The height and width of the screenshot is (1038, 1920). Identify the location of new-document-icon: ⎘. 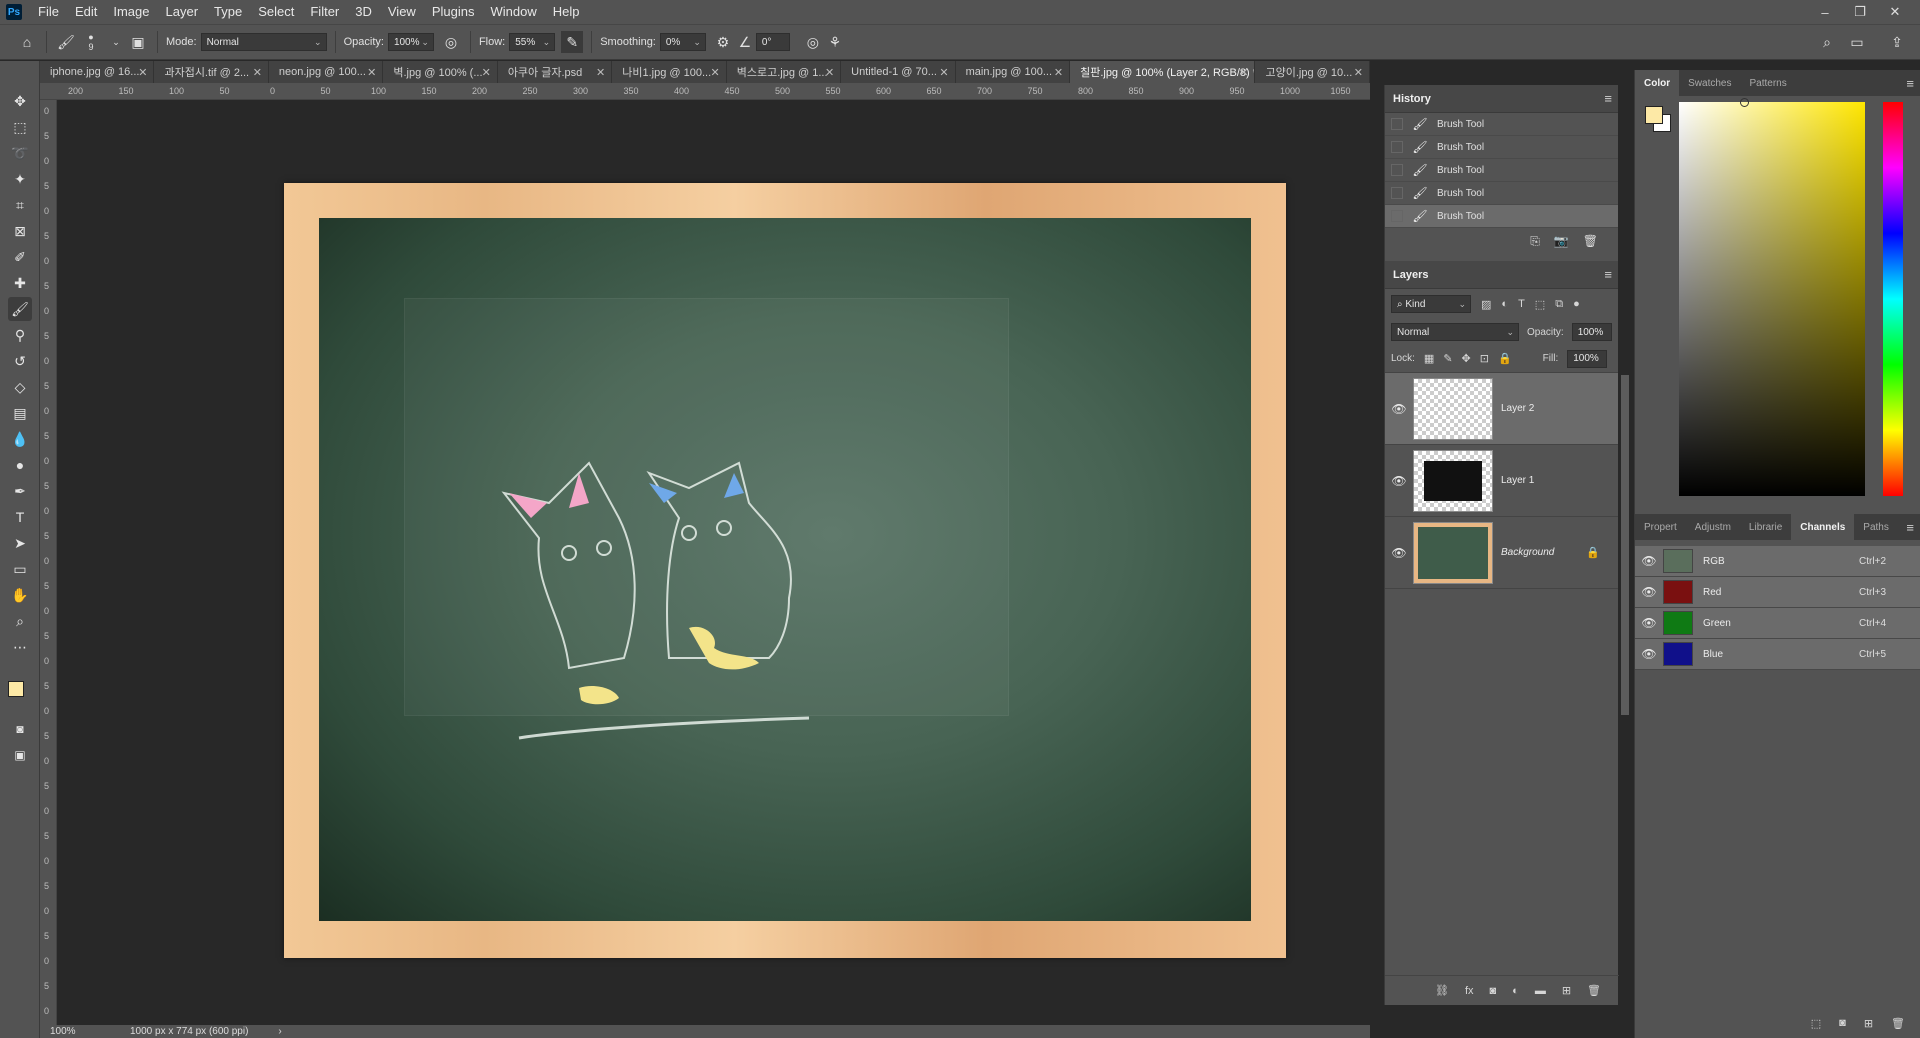
(1535, 241).